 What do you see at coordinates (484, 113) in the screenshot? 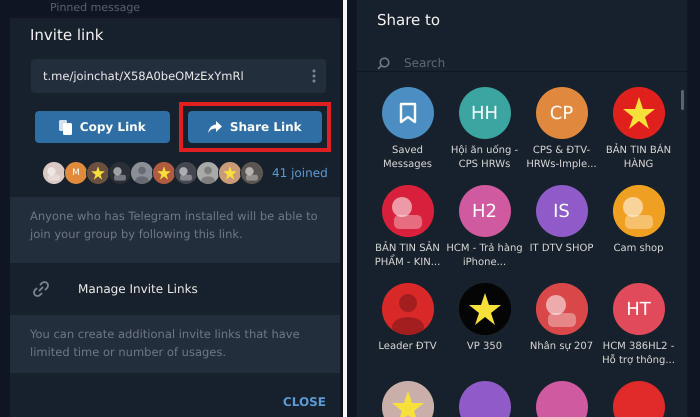
I see `chat-avatar: HH` at bounding box center [484, 113].